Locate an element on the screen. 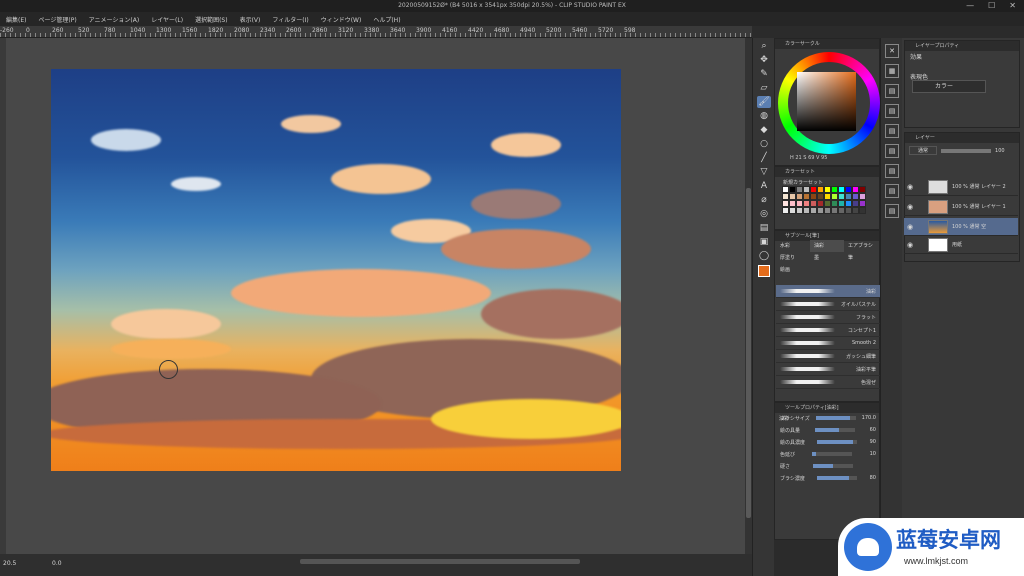 The width and height of the screenshot is (1024, 576). property-value: 10 is located at coordinates (873, 454).